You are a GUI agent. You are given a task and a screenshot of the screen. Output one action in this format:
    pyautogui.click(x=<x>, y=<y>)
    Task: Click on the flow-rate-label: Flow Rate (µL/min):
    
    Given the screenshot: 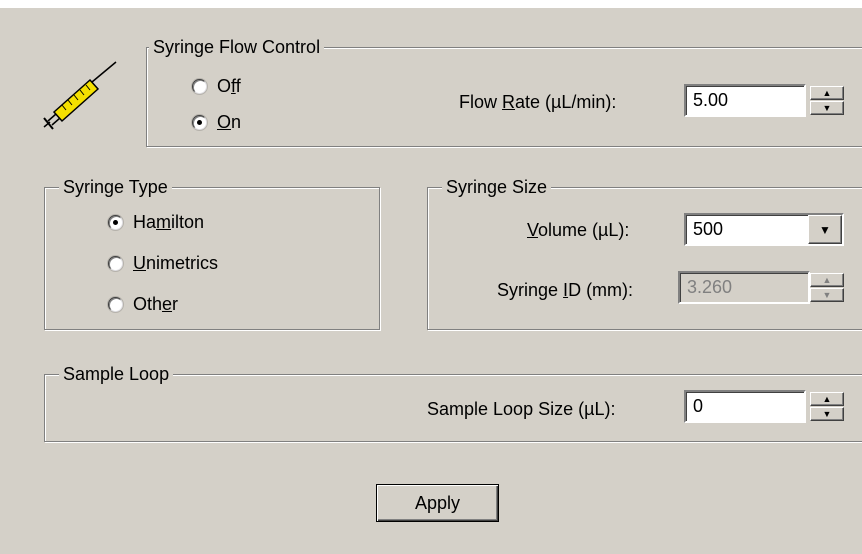 What is the action you would take?
    pyautogui.click(x=538, y=102)
    